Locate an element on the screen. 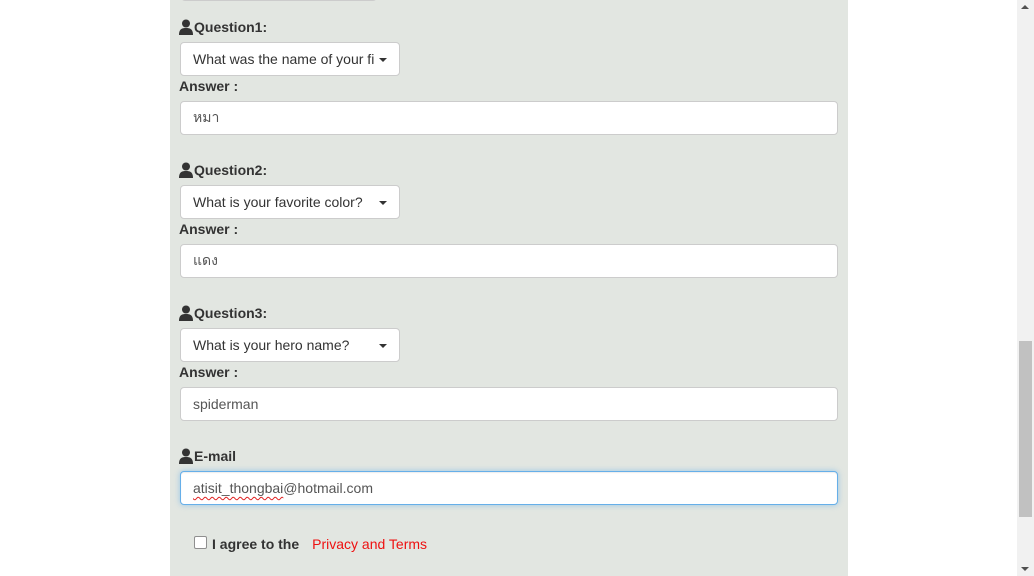  question1-select: What was the name of your first pet? is located at coordinates (290, 59).